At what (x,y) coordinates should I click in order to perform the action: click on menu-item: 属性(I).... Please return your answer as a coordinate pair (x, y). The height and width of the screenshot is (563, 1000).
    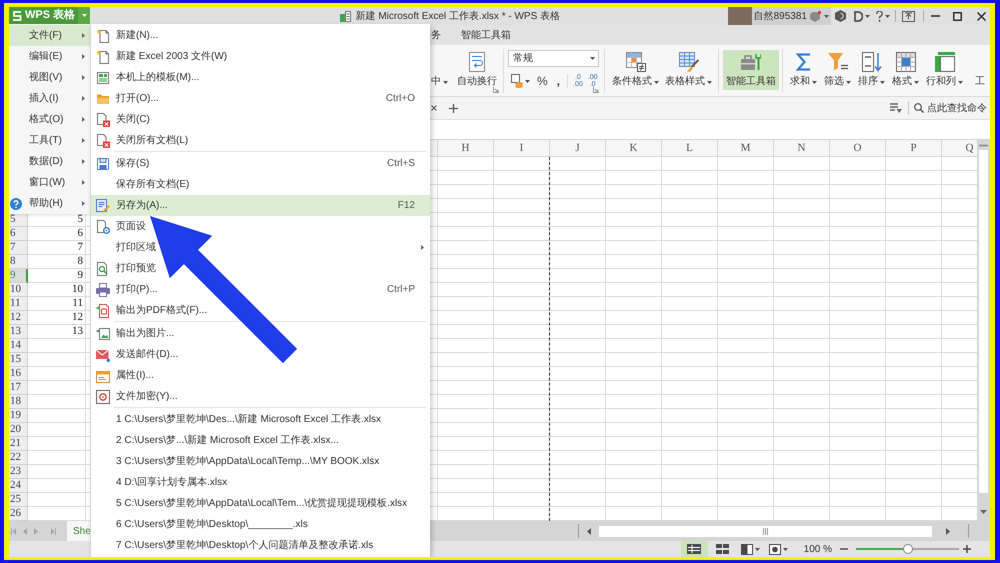
    Looking at the image, I should click on (260, 375).